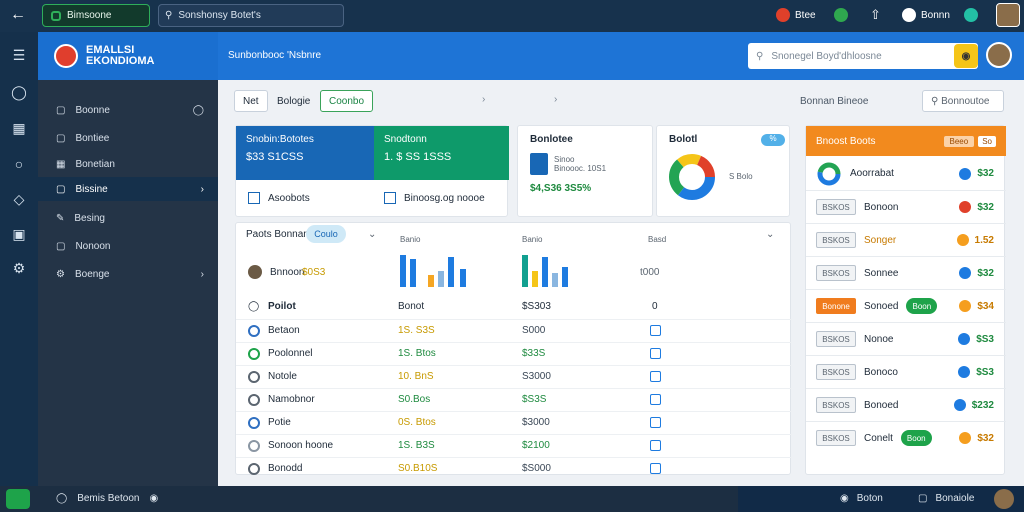 The width and height of the screenshot is (1024, 512). I want to click on chat-icon, so click(18, 499).